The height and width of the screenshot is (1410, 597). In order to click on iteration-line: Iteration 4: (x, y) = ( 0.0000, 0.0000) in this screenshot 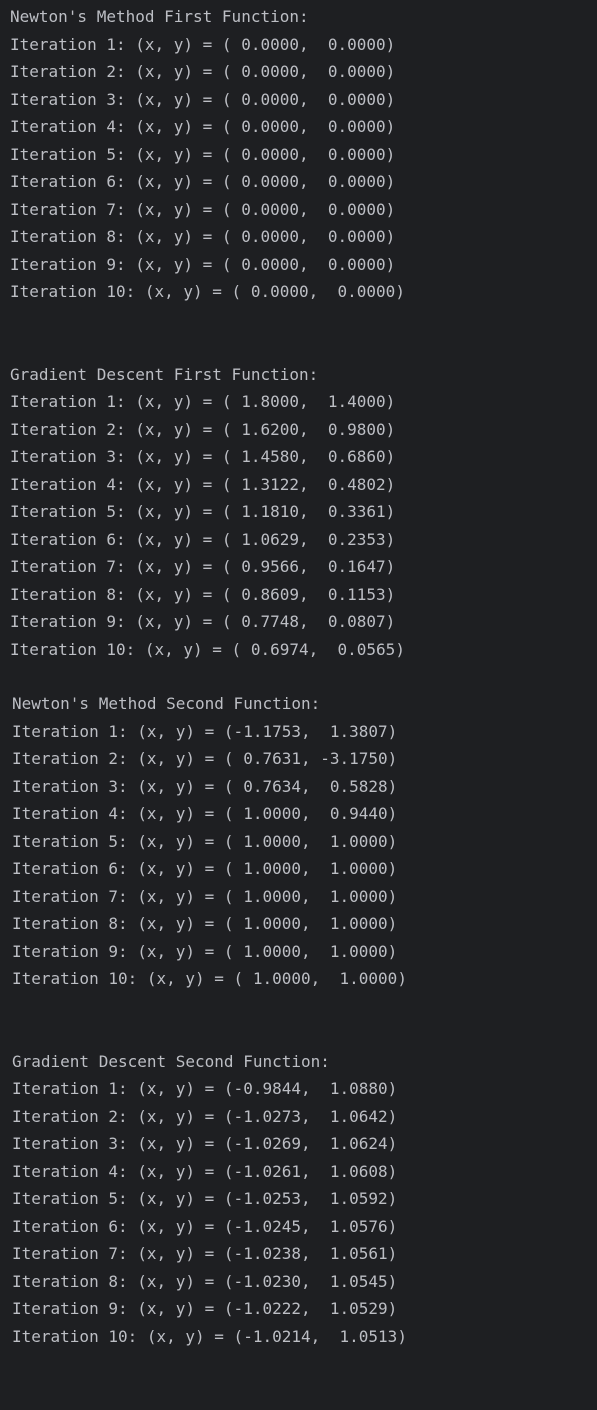, I will do `click(203, 126)`.